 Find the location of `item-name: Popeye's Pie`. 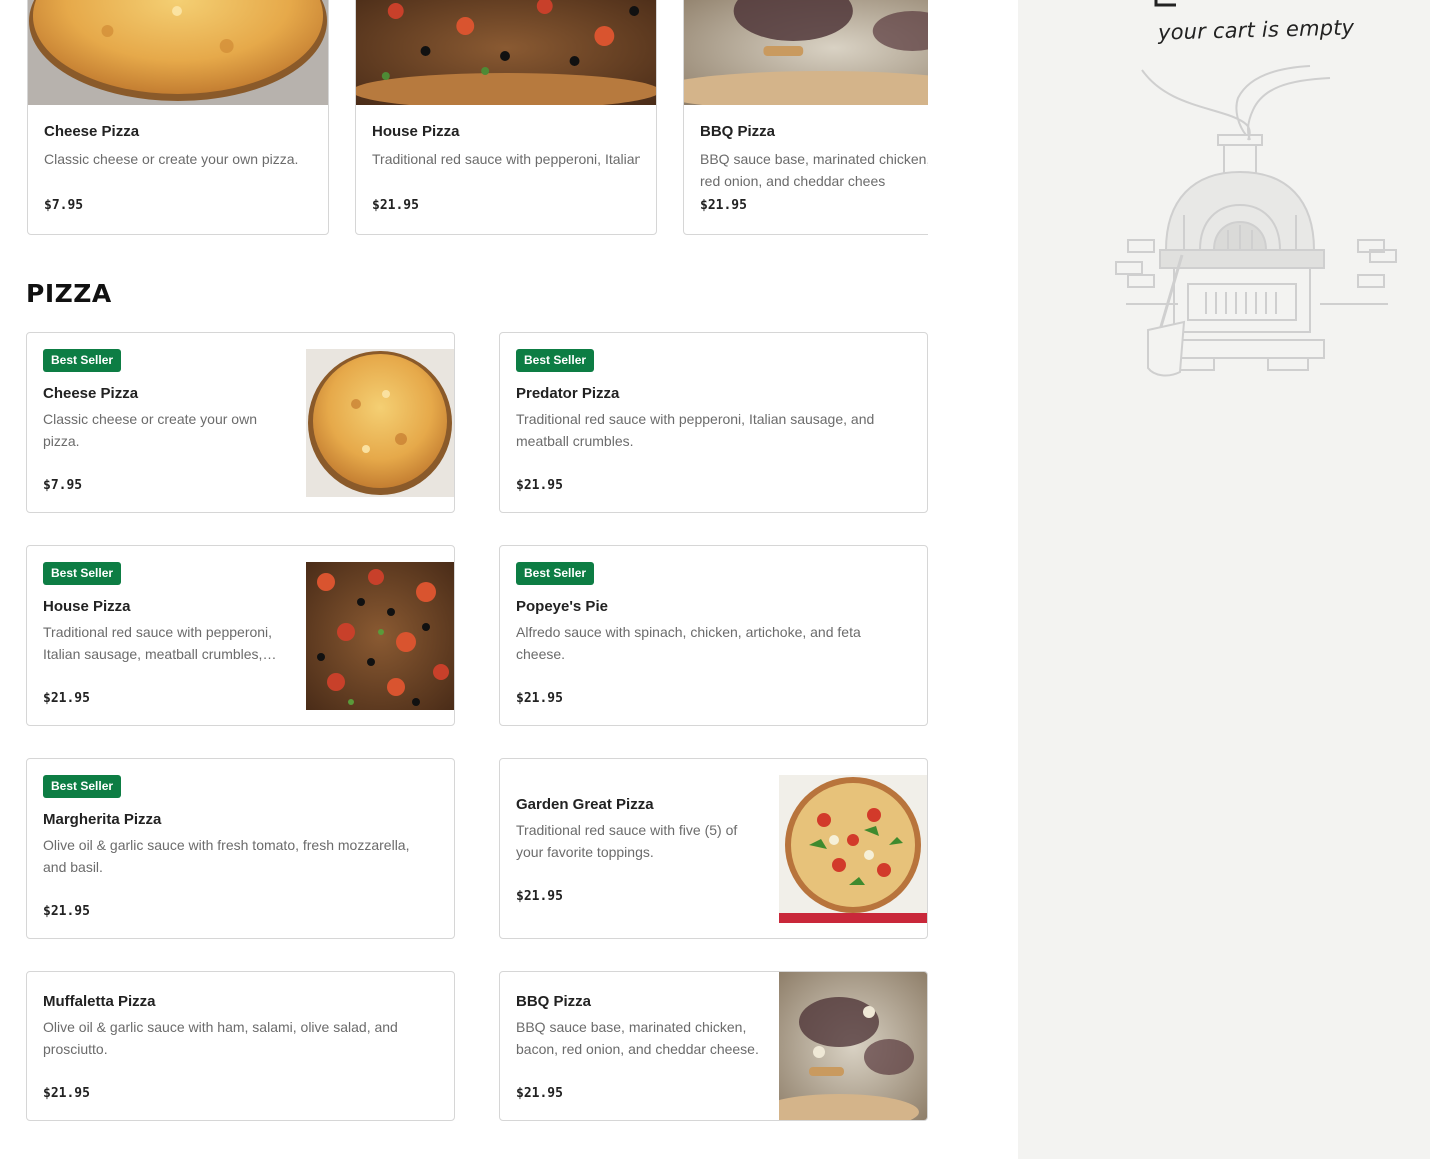

item-name: Popeye's Pie is located at coordinates (562, 606).